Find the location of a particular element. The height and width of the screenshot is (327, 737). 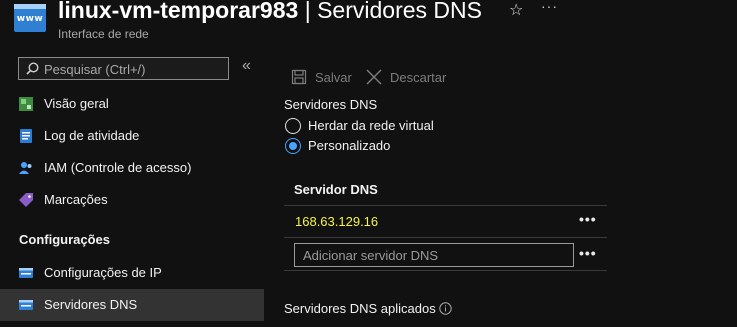

sidebar-item-overview: Visão geral is located at coordinates (132, 104).